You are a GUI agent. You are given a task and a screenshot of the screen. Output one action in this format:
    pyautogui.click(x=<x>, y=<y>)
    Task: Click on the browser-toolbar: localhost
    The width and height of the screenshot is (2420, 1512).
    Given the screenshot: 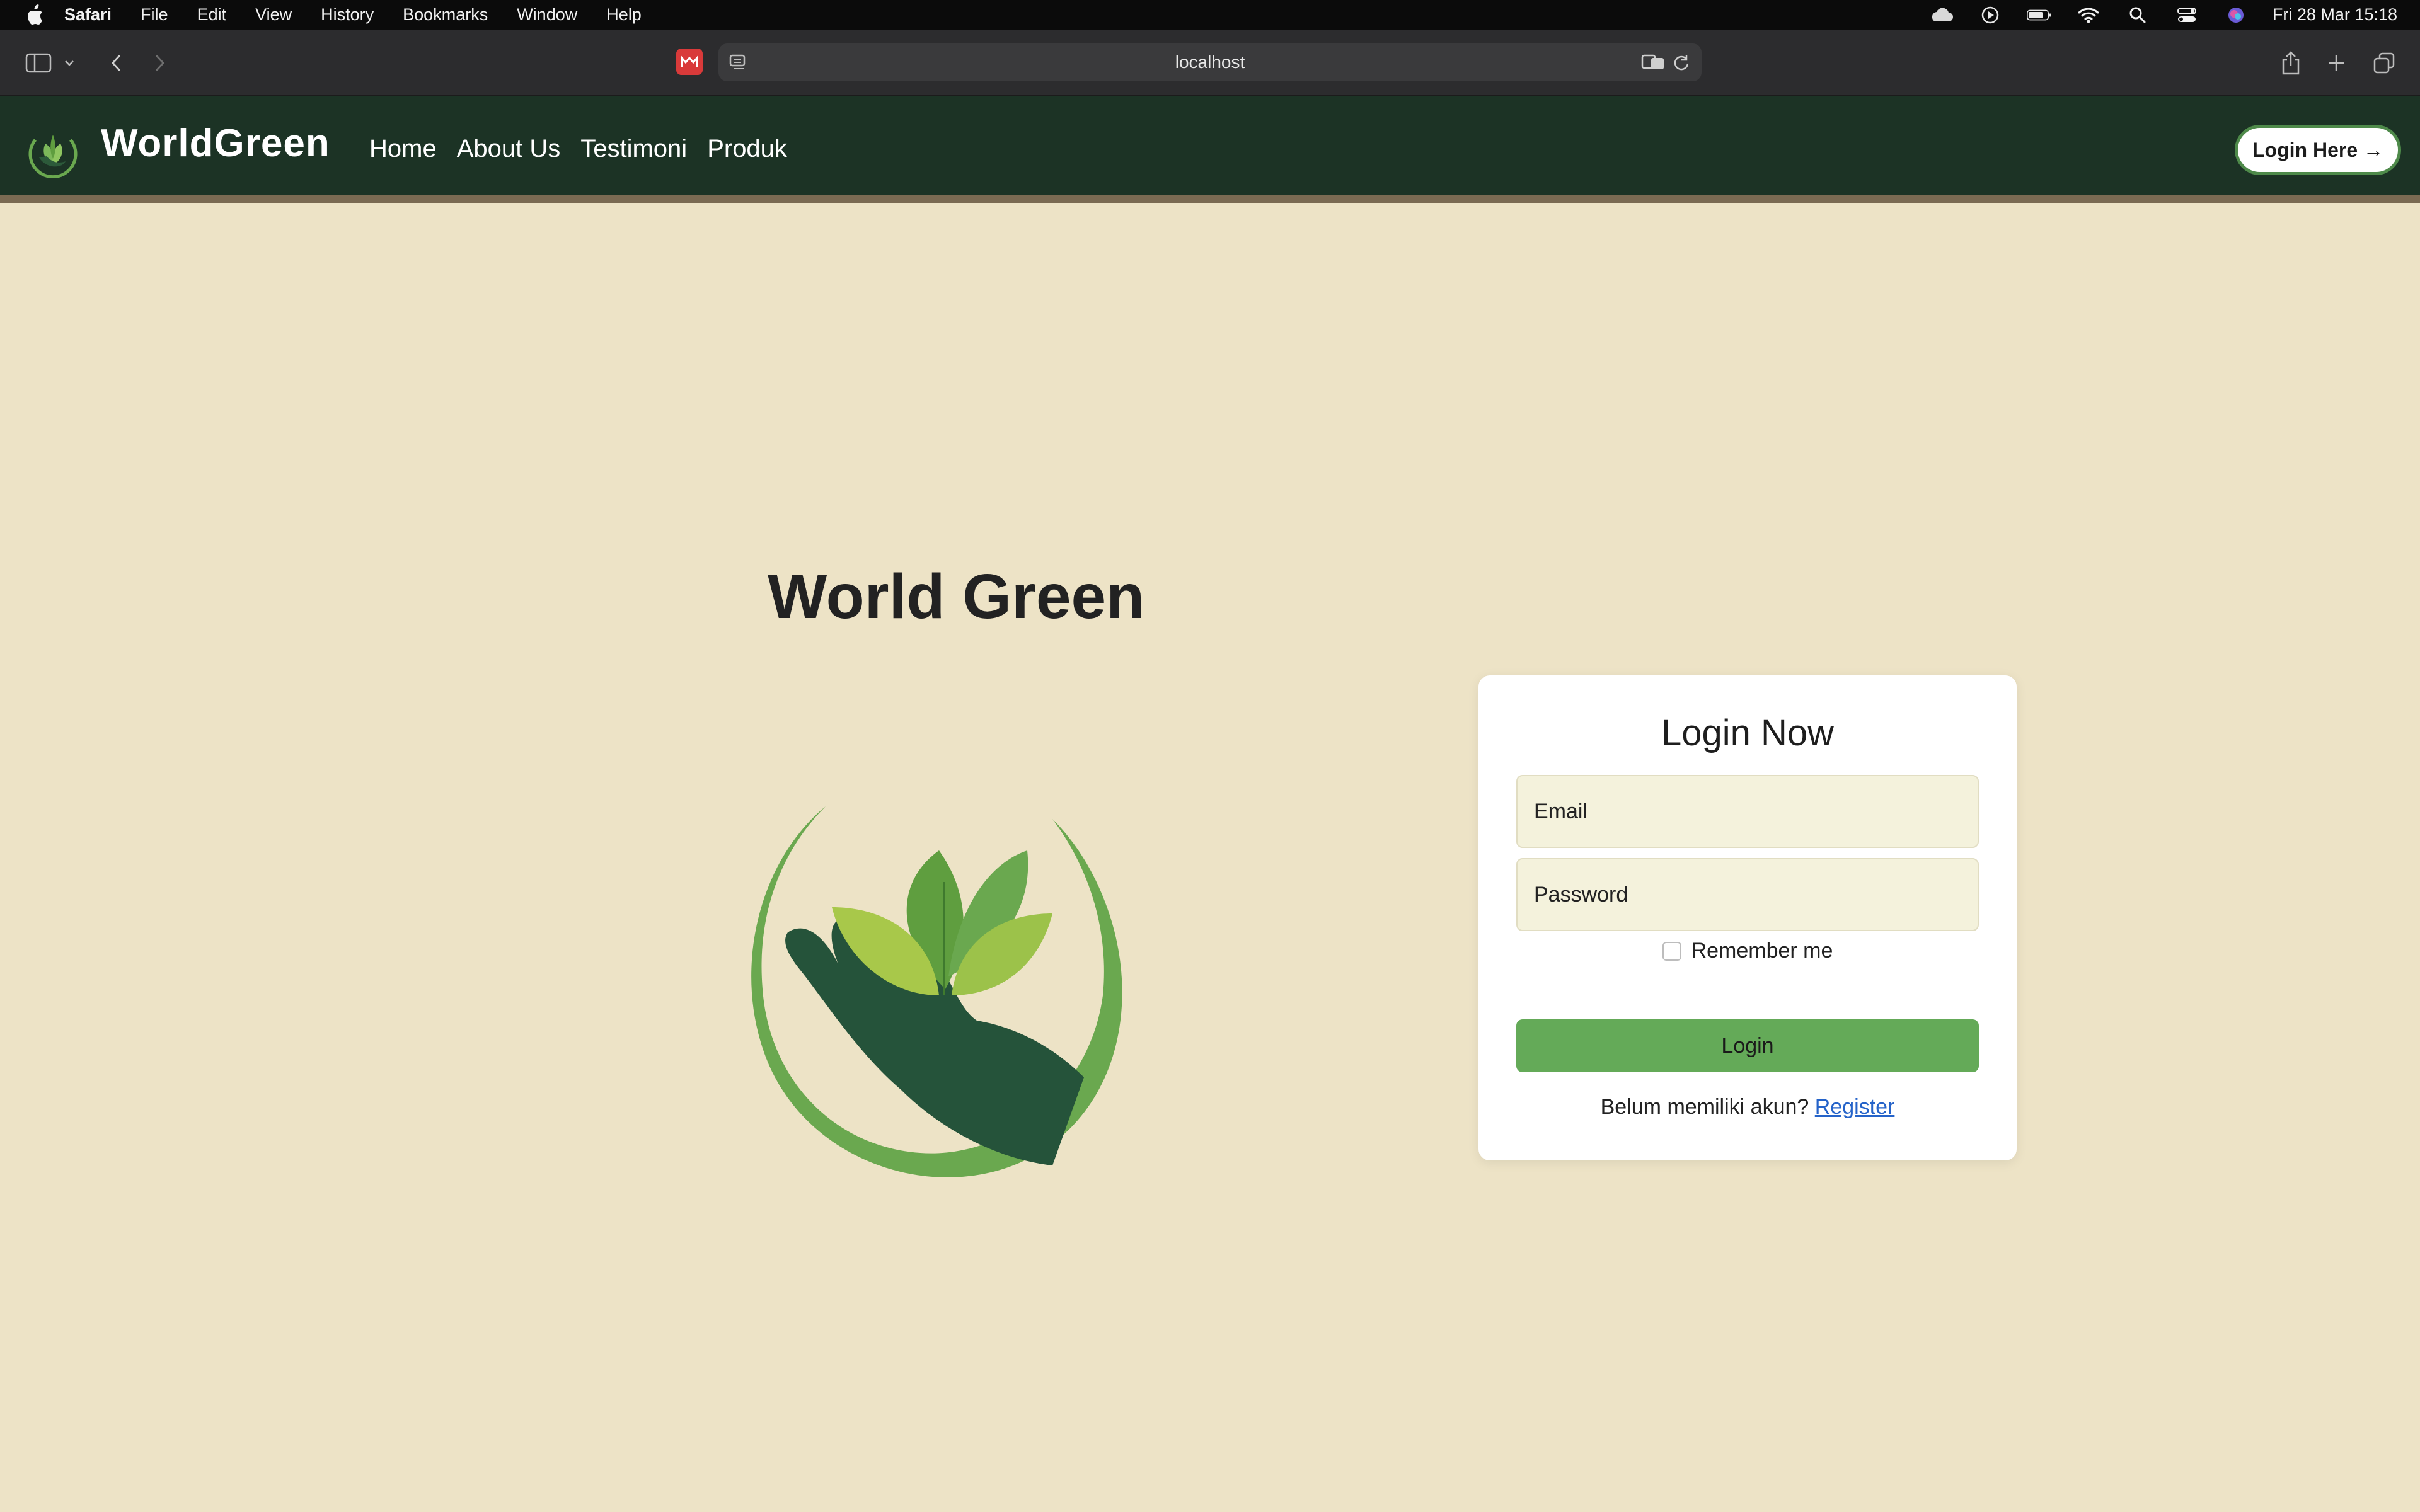 What is the action you would take?
    pyautogui.click(x=1210, y=63)
    